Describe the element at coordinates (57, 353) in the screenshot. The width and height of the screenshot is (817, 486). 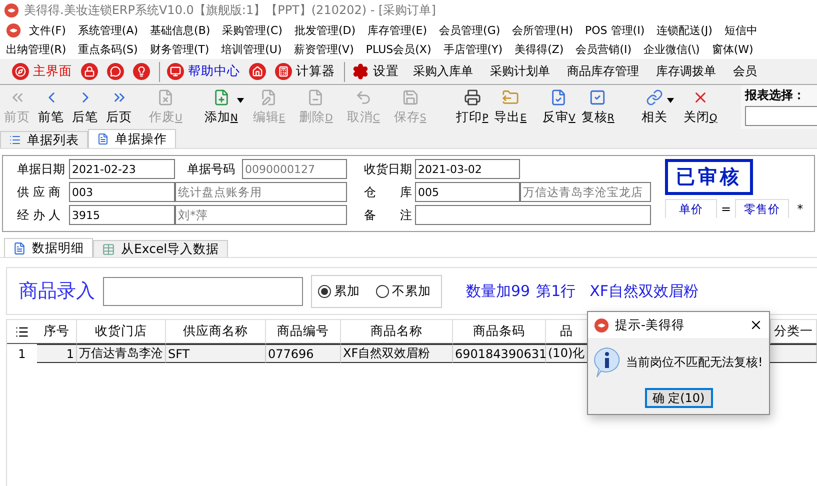
I see `table-cell: 1` at that location.